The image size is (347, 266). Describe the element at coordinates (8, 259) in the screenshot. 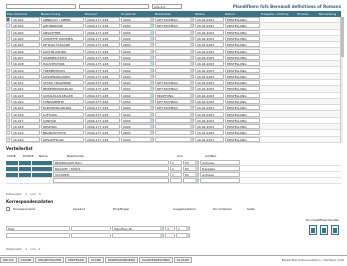

I see `tab: DRUCK` at that location.